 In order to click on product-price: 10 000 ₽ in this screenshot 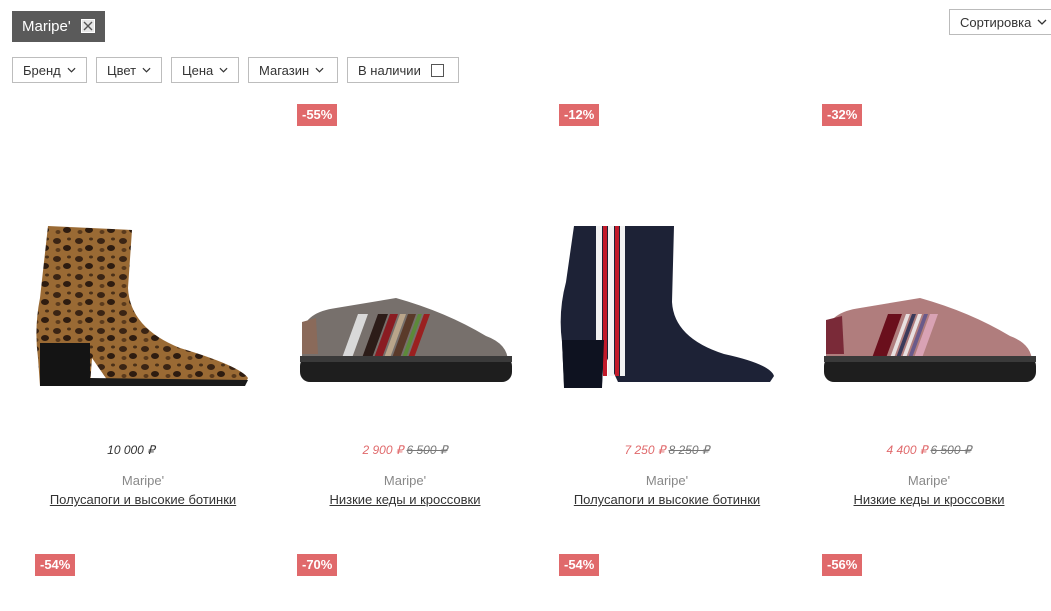, I will do `click(131, 450)`.